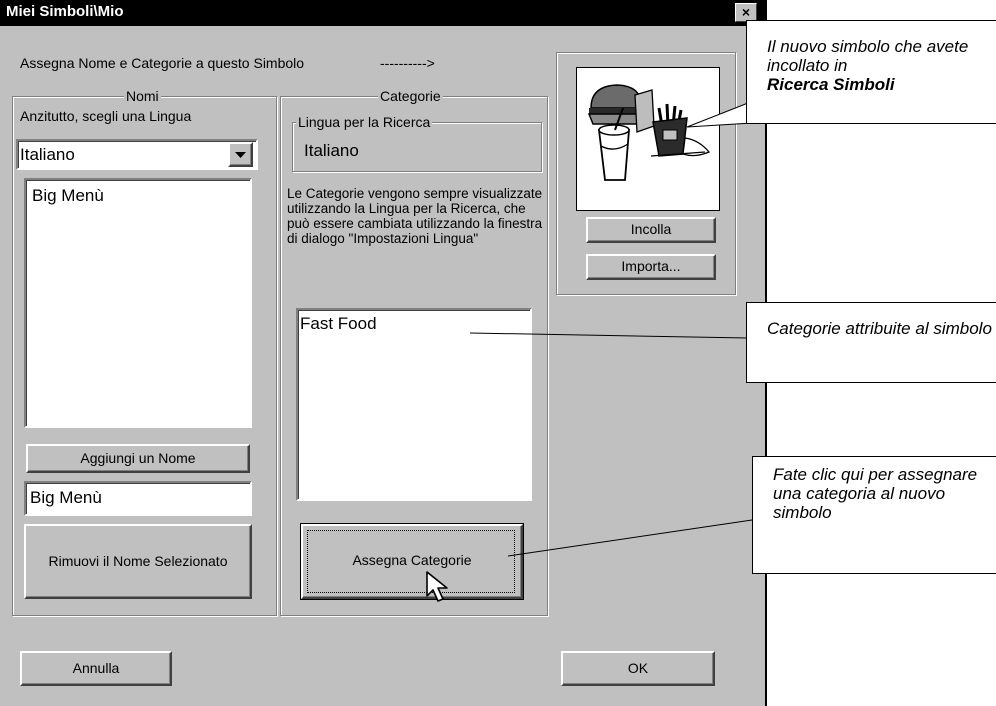 The image size is (996, 706). I want to click on callout-new-symbol-bold: Ricerca Simboli, so click(831, 84).